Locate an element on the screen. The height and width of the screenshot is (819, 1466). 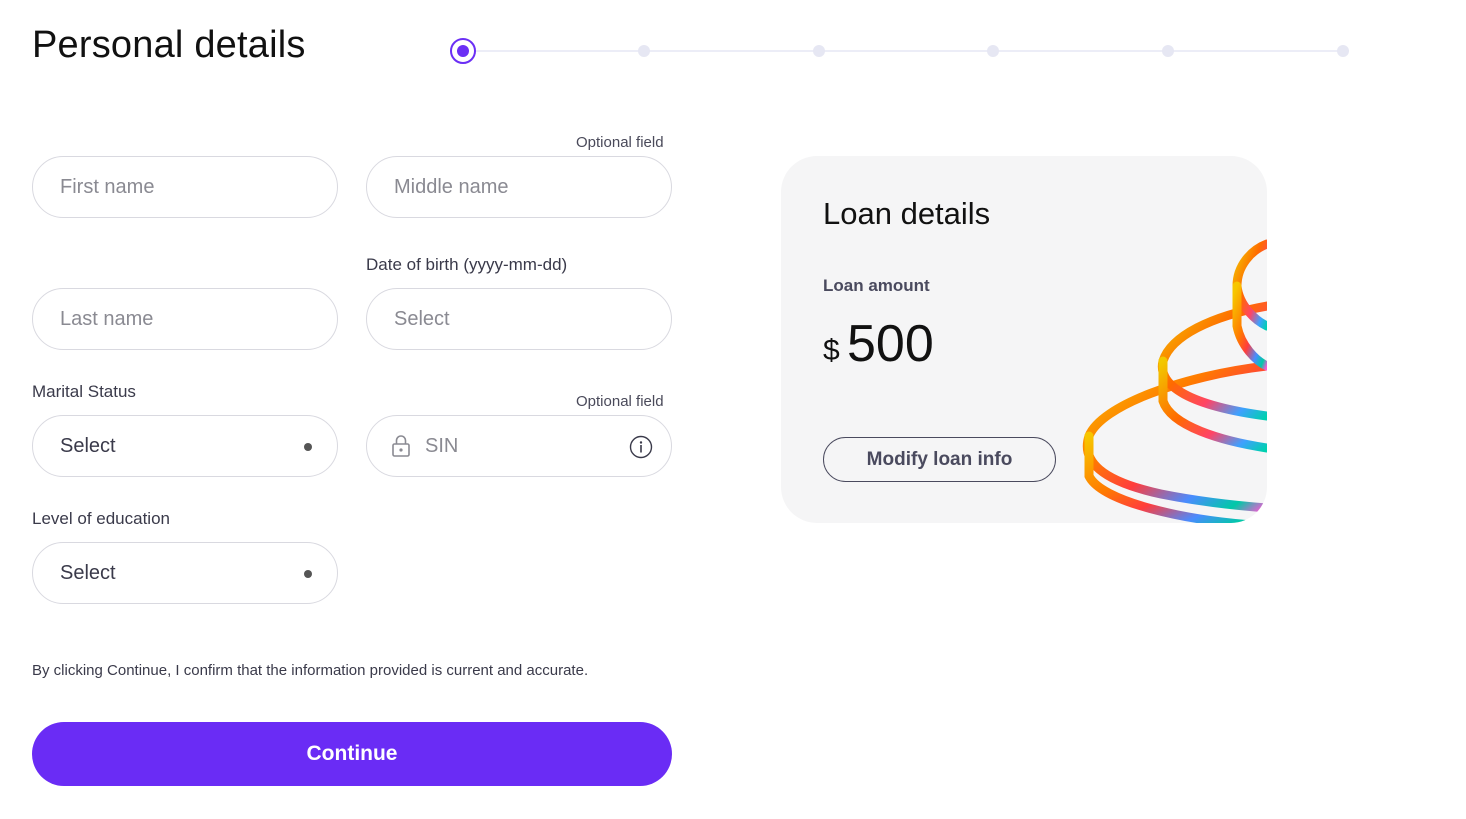
marital-status-label: Marital Status is located at coordinates (84, 391).